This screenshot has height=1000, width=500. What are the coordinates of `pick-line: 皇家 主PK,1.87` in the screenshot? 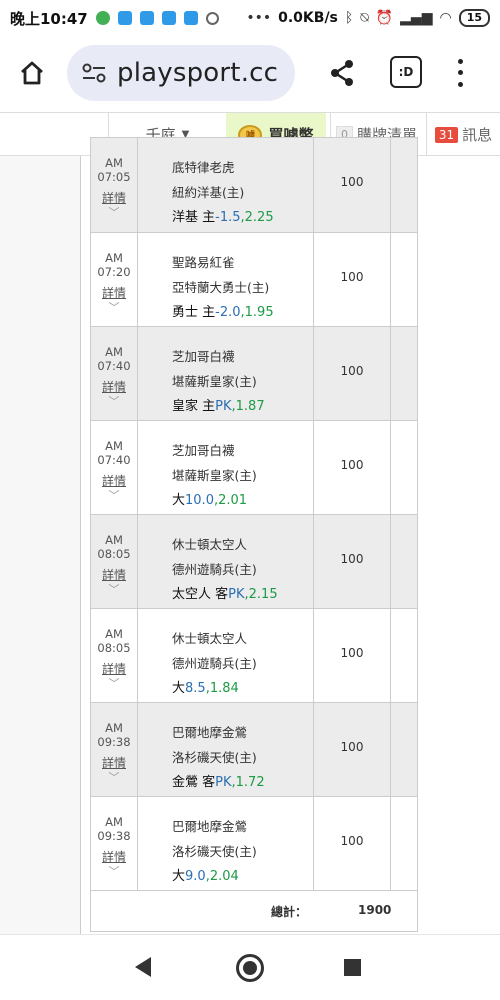 It's located at (218, 406).